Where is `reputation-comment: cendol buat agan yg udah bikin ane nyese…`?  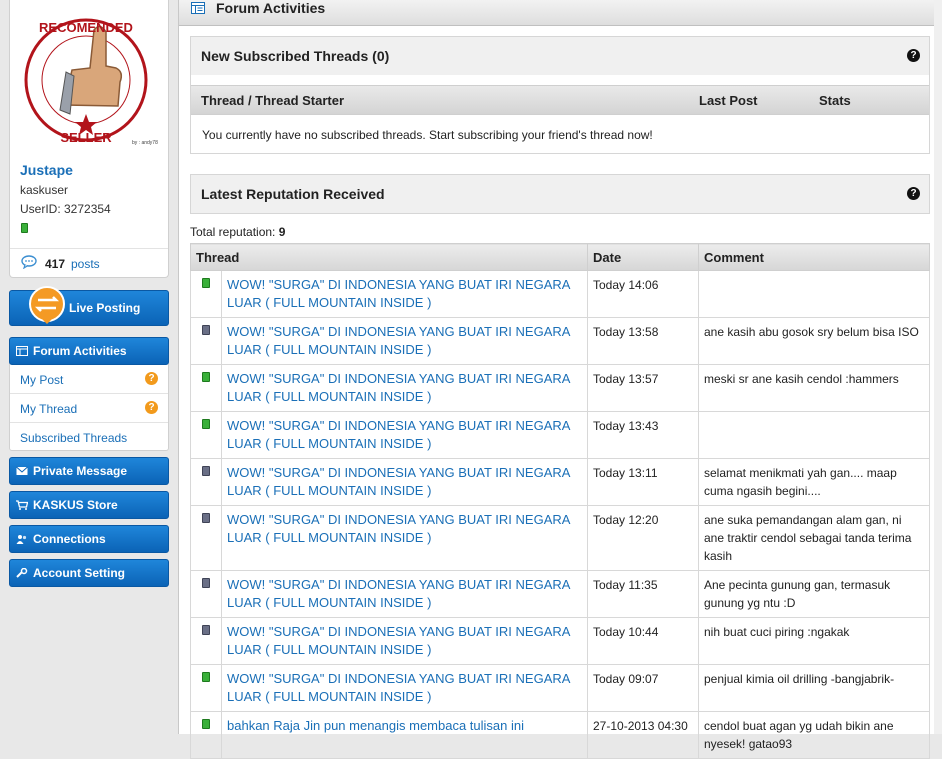
reputation-comment: cendol buat agan yg udah bikin ane nyese… is located at coordinates (814, 735).